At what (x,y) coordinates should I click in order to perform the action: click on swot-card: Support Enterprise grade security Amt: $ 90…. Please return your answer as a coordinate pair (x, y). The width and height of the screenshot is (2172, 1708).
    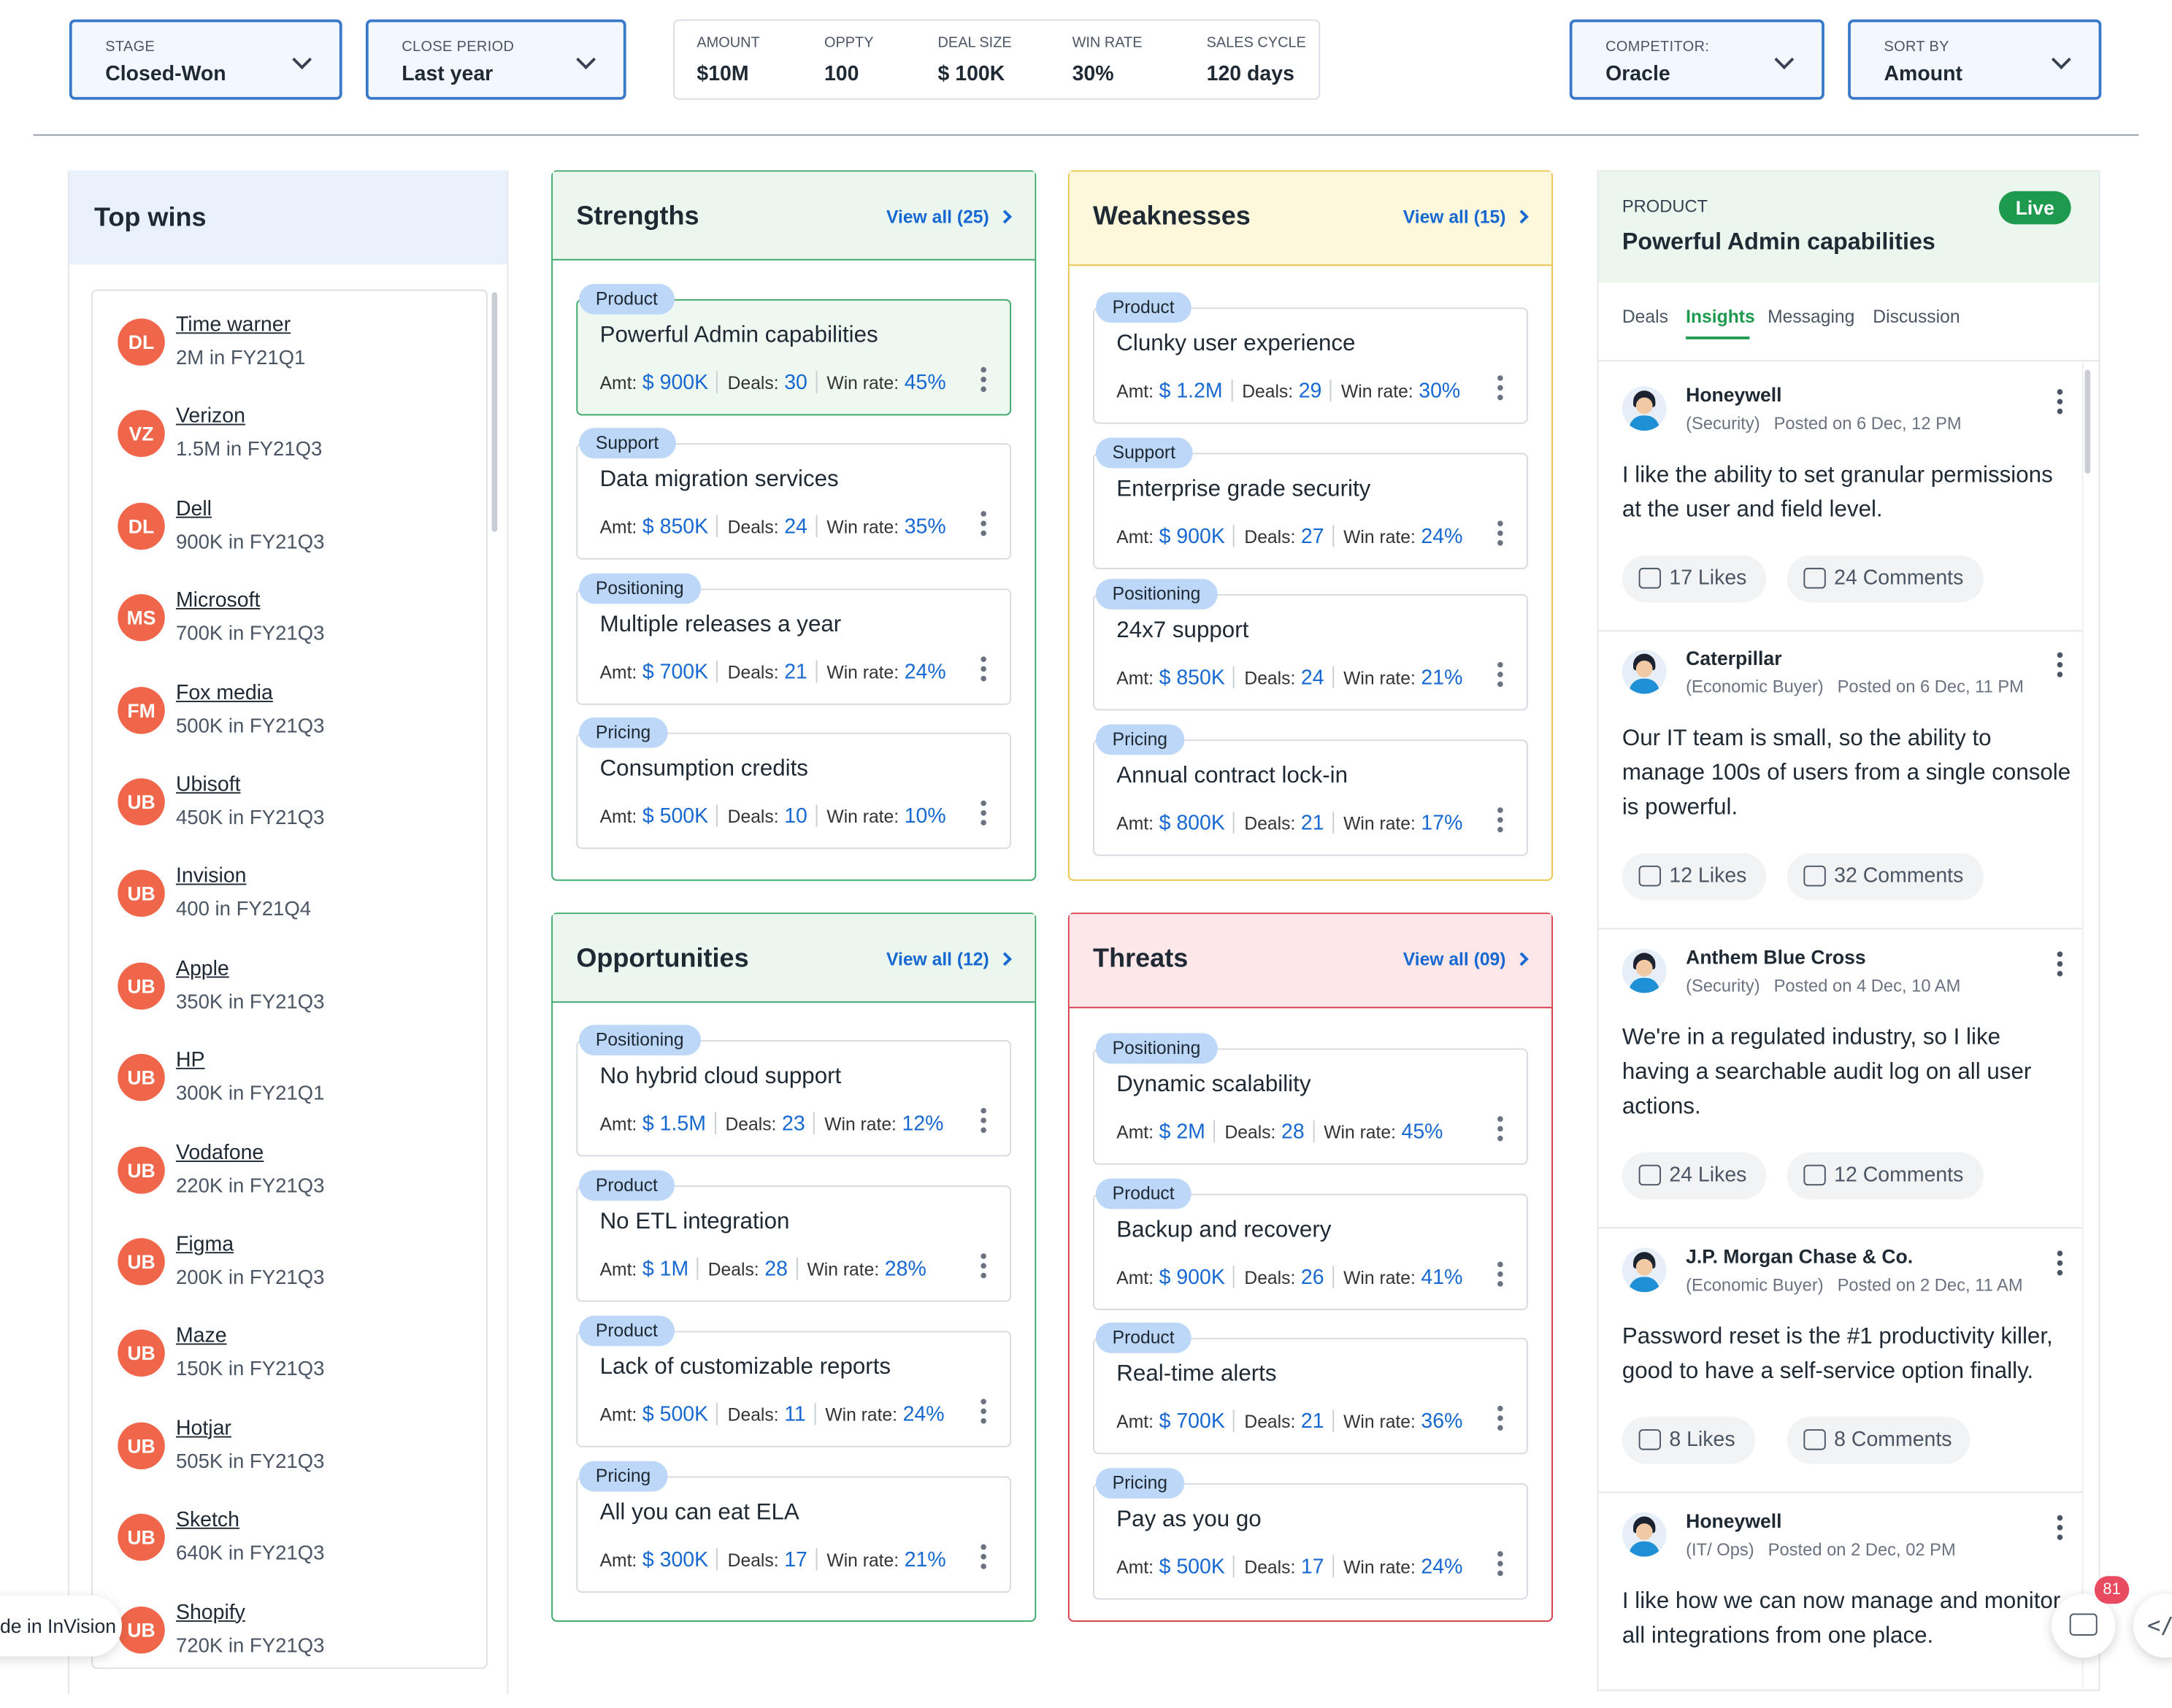
    Looking at the image, I should click on (1310, 503).